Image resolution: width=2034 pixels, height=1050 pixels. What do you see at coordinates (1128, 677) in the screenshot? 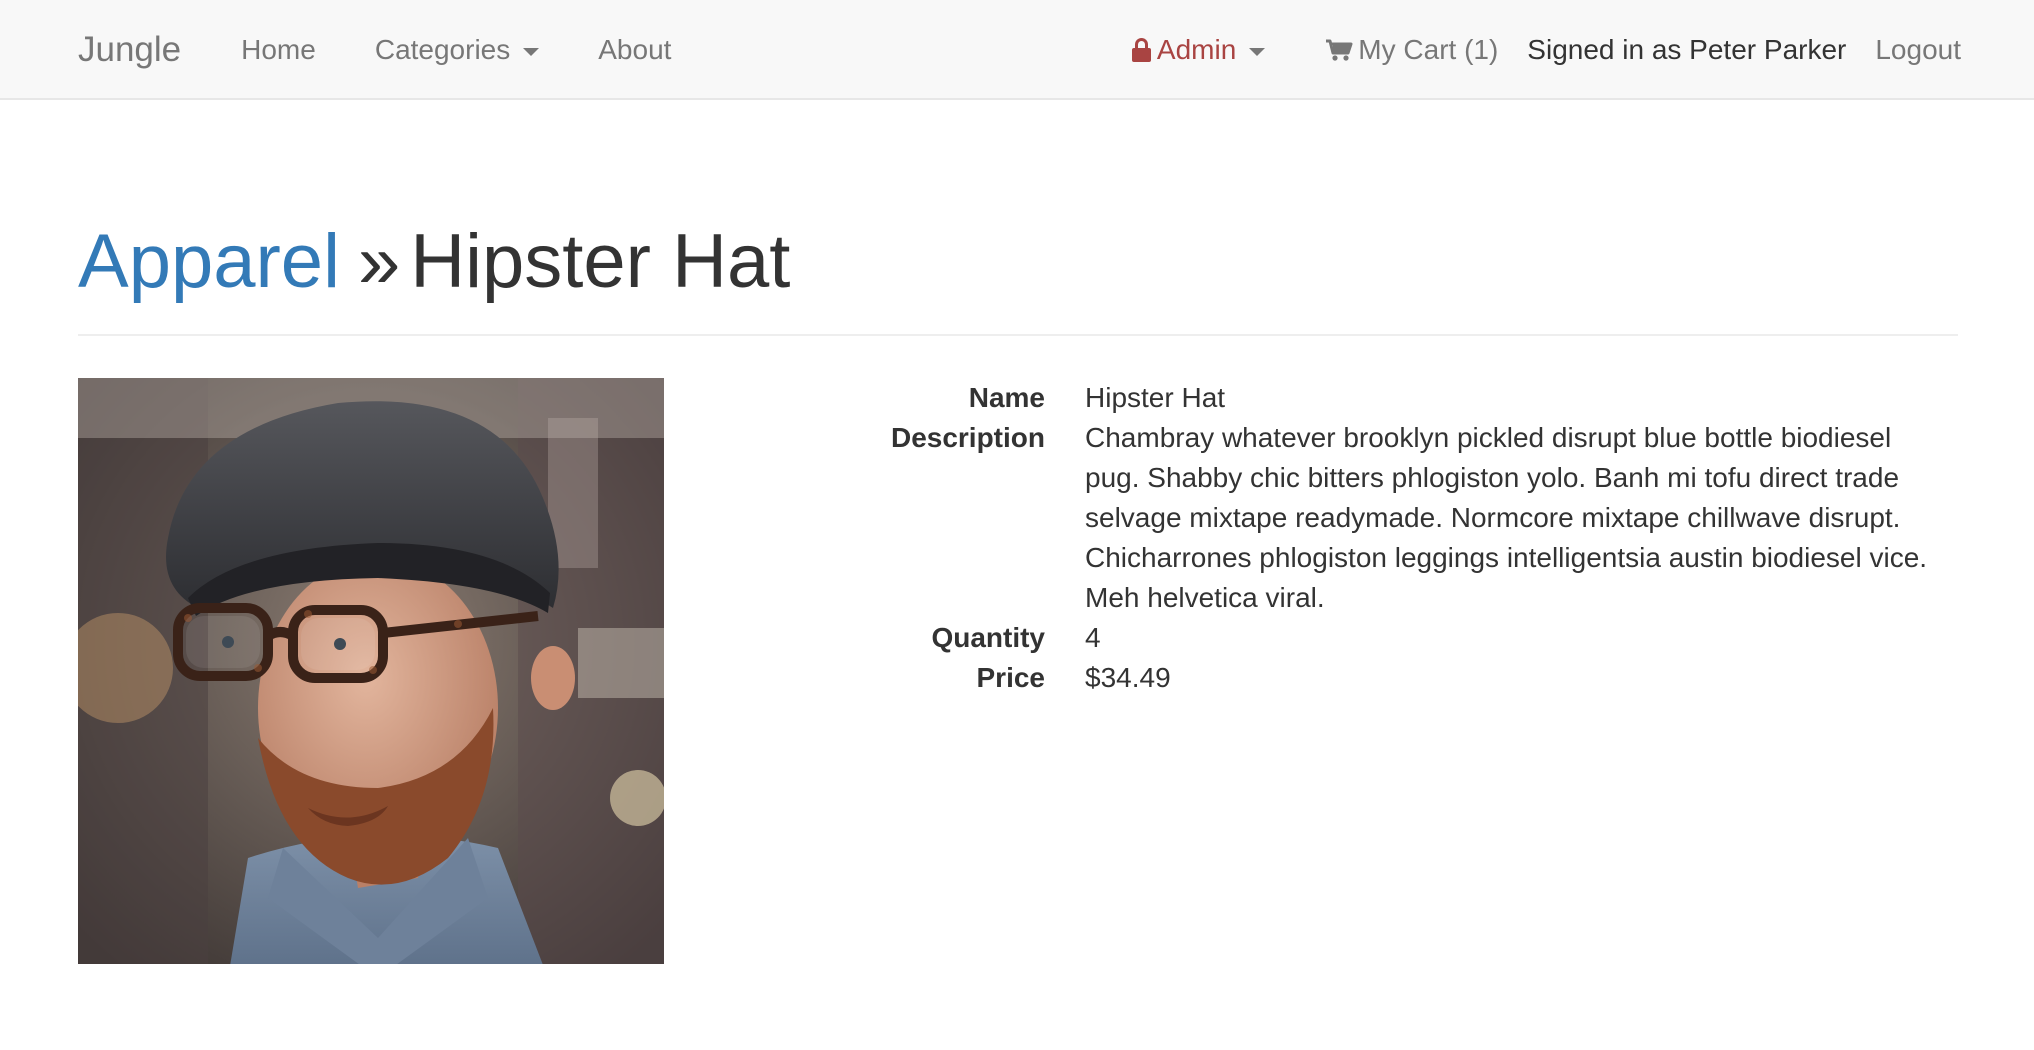
I see `detail-value: $34.49` at bounding box center [1128, 677].